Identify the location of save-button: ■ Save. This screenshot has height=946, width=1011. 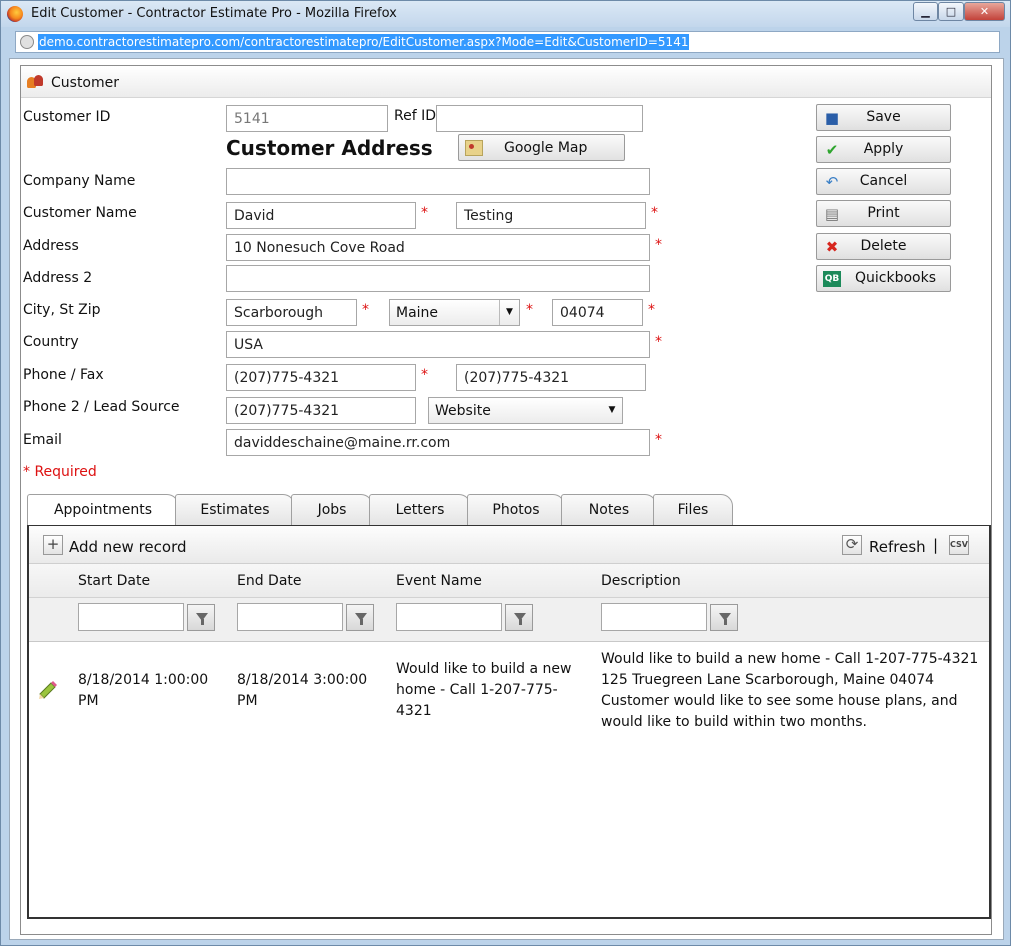
(883, 117).